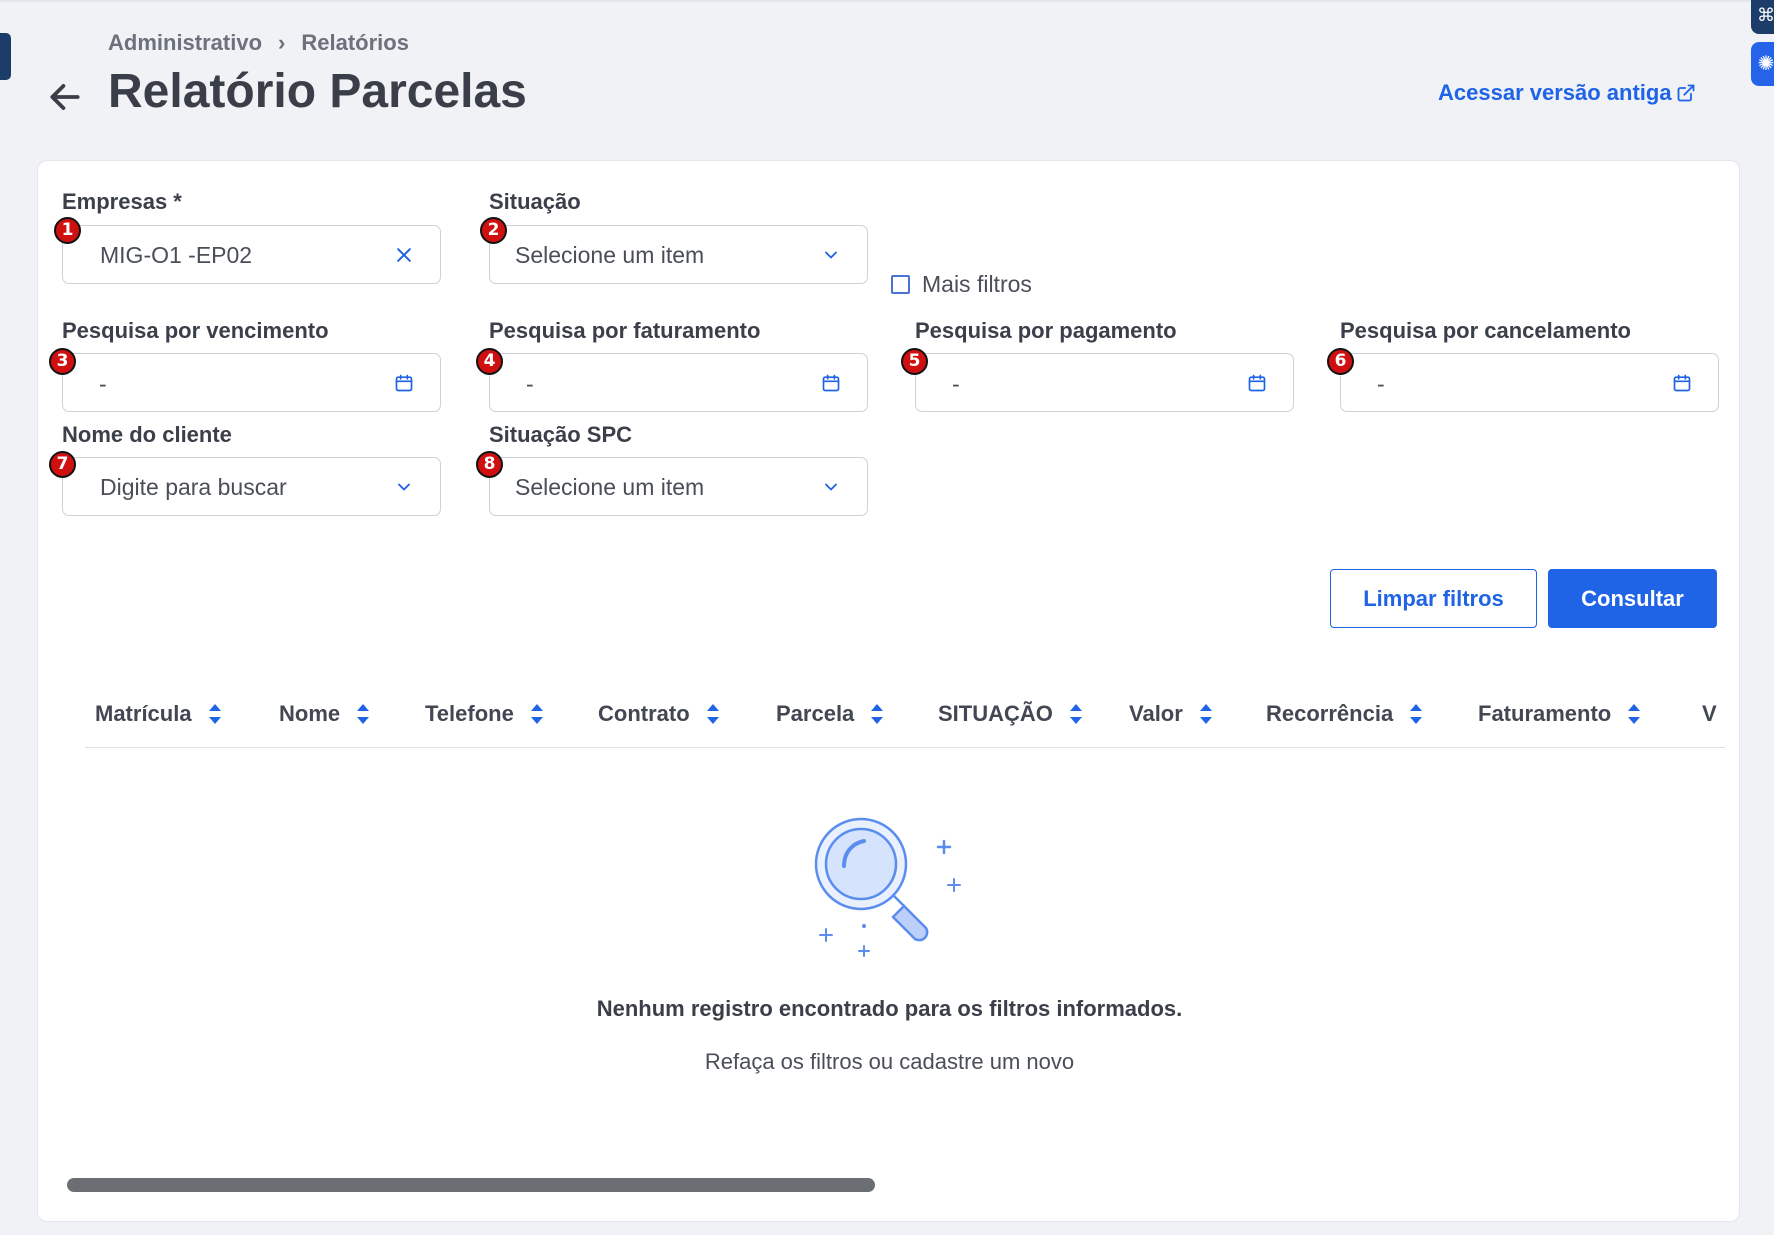  What do you see at coordinates (887, 887) in the screenshot?
I see `magnifier-illustration` at bounding box center [887, 887].